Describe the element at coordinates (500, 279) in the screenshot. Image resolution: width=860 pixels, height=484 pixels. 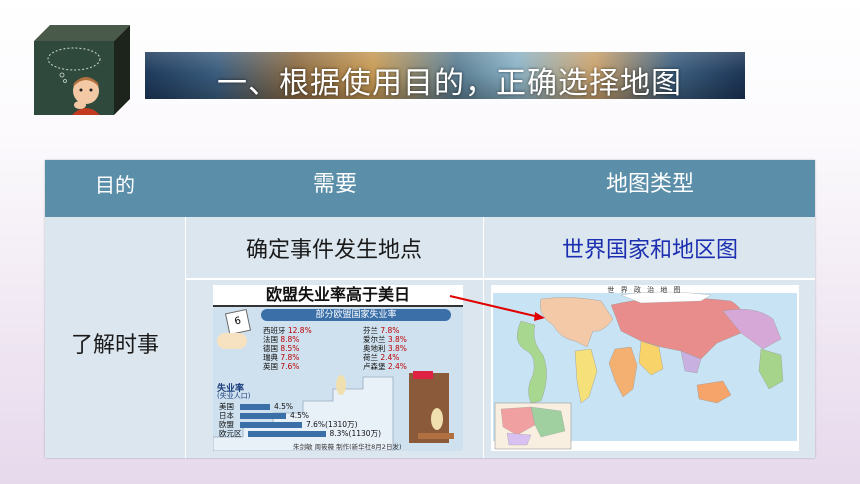
I see `row-divider` at that location.